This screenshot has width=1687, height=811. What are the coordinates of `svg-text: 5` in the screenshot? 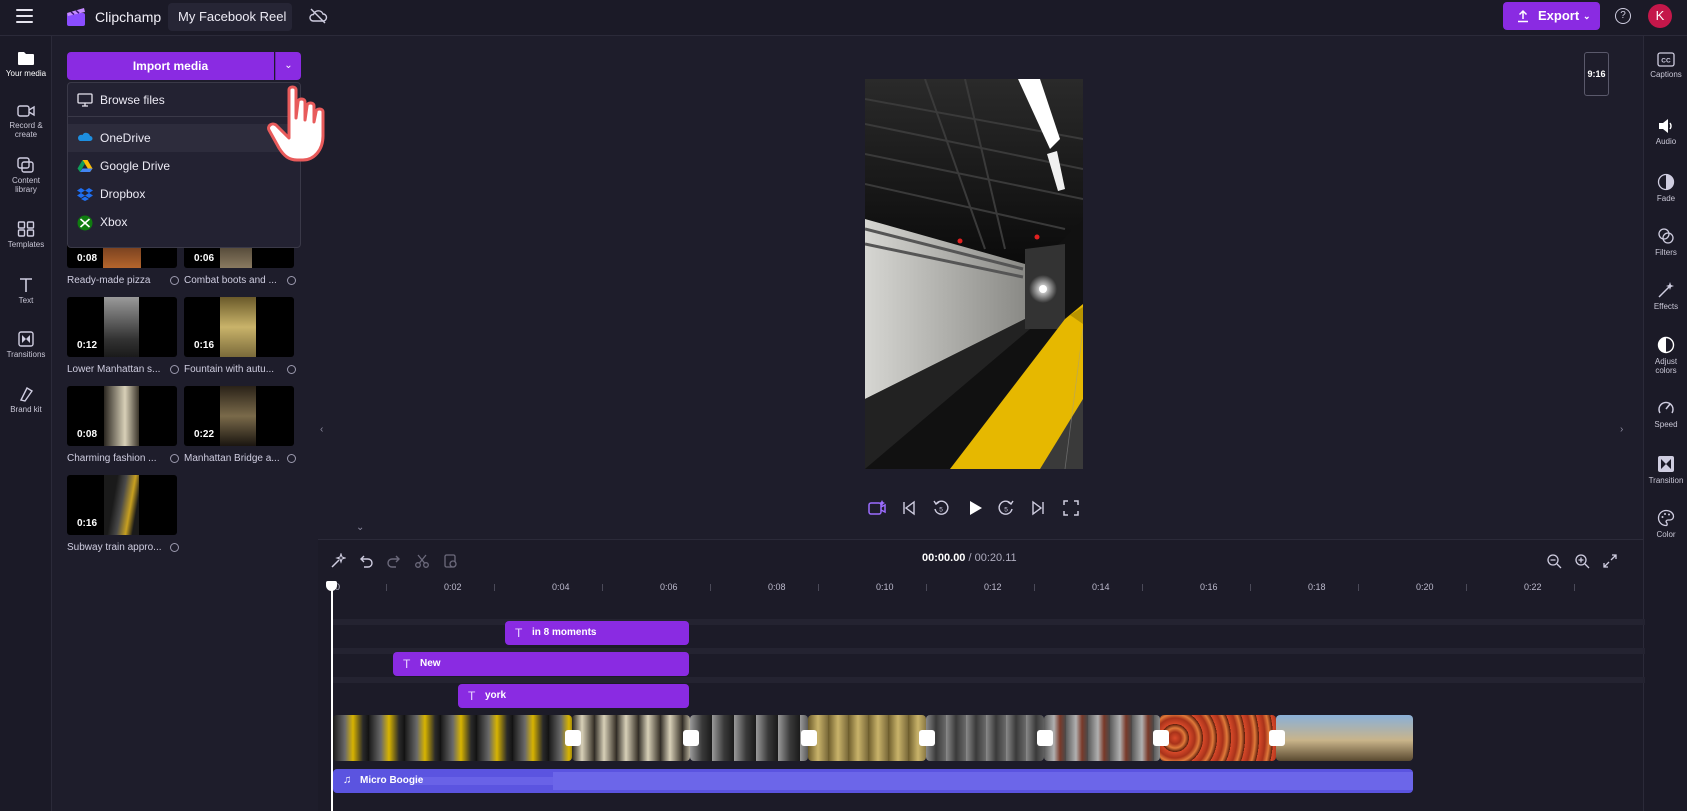 It's located at (941, 510).